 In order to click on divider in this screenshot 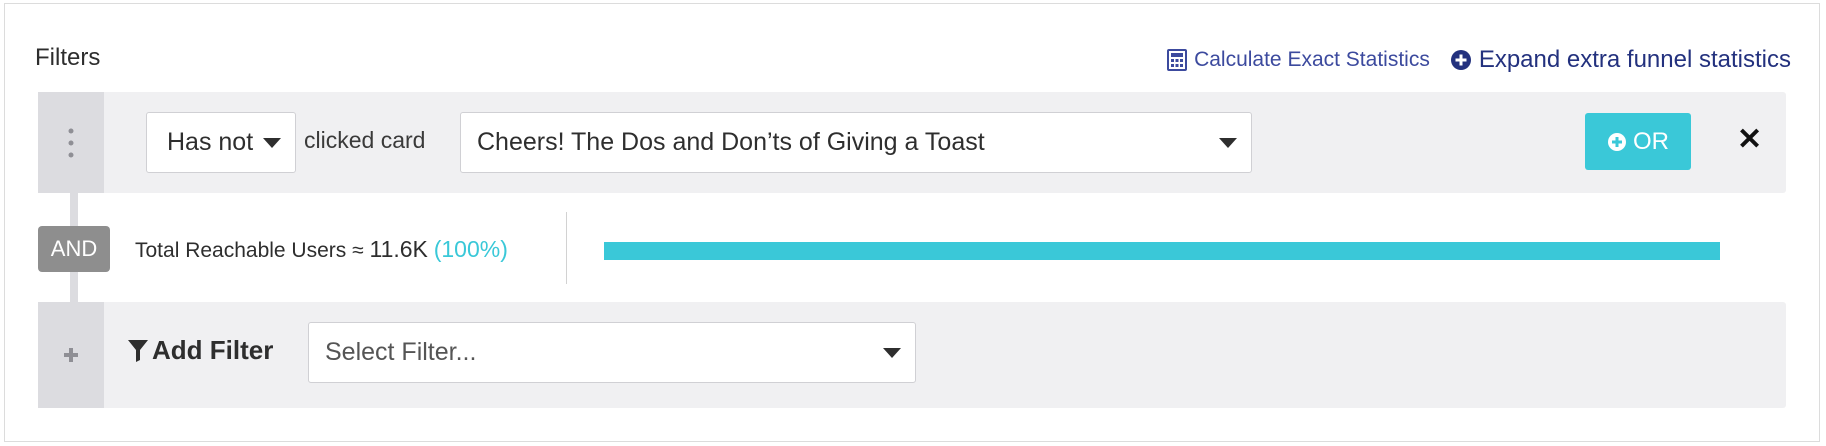, I will do `click(566, 248)`.